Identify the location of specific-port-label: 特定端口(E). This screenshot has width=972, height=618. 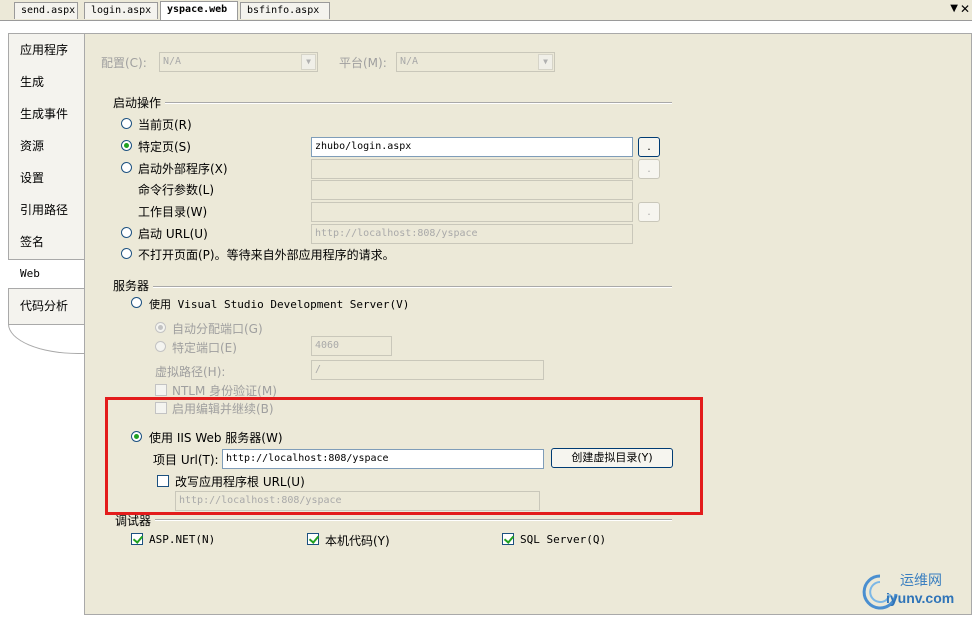
(204, 348).